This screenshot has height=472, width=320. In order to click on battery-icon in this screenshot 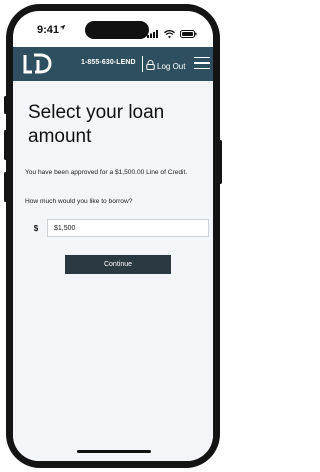, I will do `click(188, 34)`.